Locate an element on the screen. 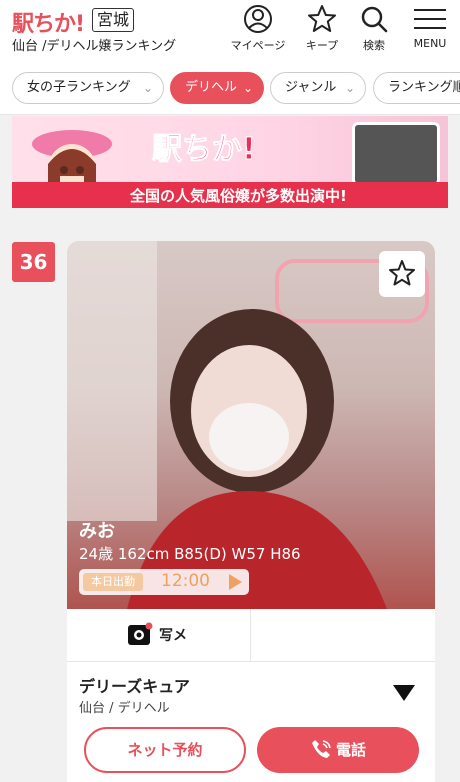 This screenshot has height=782, width=460. banner-logo: 駅ちか! is located at coordinates (204, 150).